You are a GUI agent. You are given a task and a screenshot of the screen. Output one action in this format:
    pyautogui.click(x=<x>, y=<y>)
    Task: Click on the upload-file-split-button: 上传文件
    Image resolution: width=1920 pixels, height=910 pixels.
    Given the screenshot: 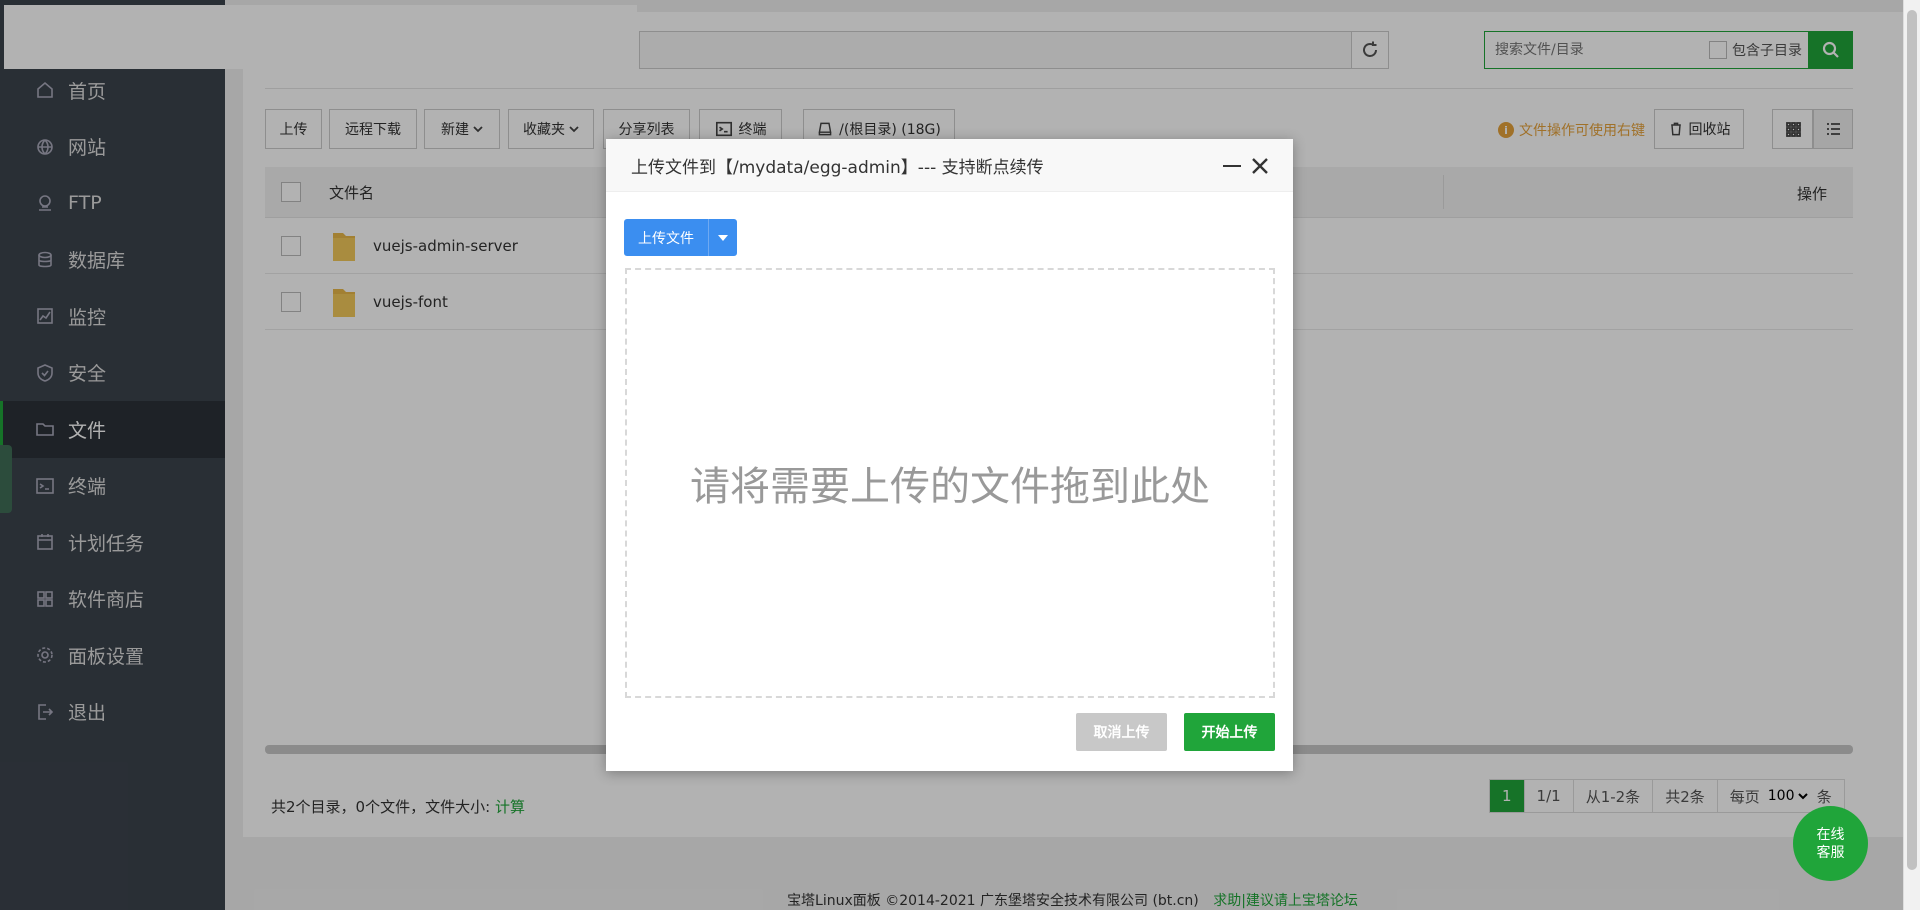 What is the action you would take?
    pyautogui.click(x=680, y=237)
    